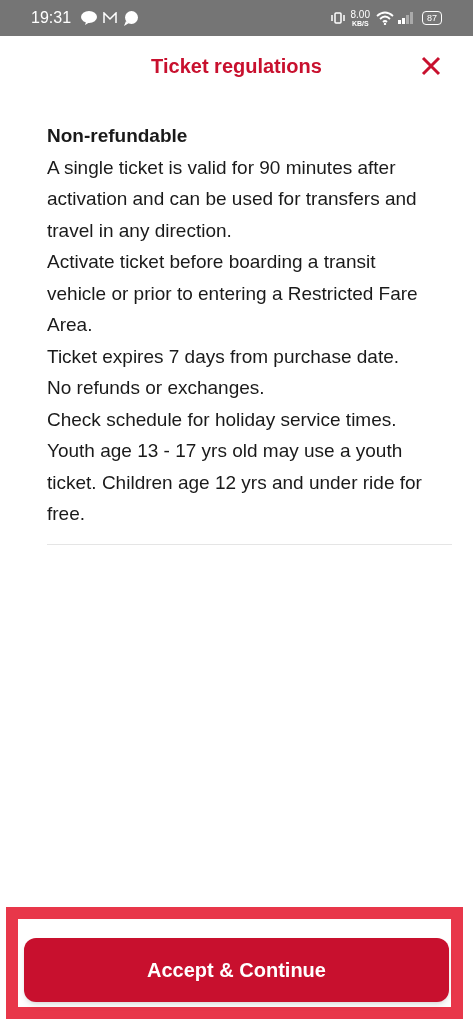 Image resolution: width=473 pixels, height=1024 pixels. I want to click on regulation-text: No refunds or exchanges., so click(156, 388).